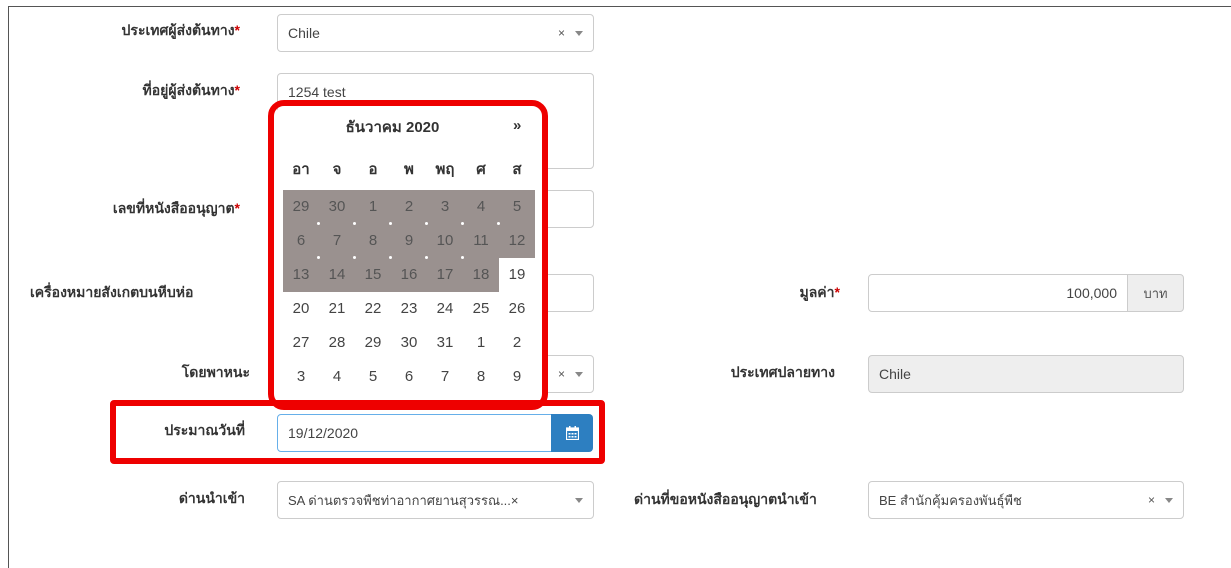 The width and height of the screenshot is (1231, 568). Describe the element at coordinates (357, 432) in the screenshot. I see `date-field-highlight` at that location.